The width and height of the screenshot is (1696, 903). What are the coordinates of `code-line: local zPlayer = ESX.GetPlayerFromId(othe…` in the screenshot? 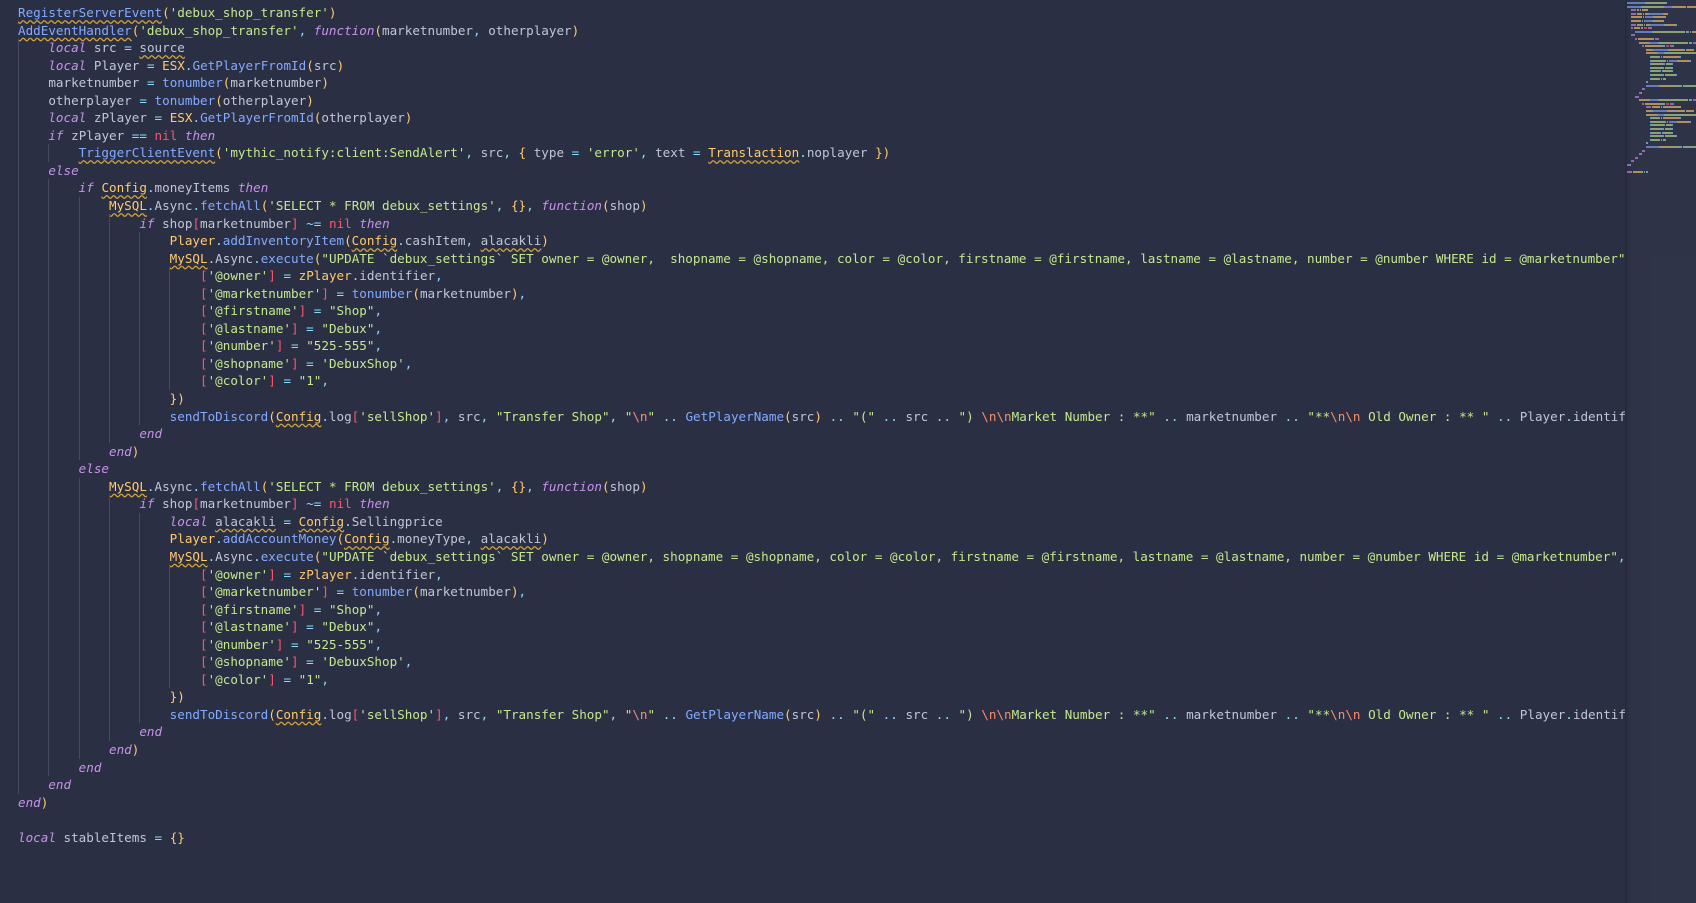 It's located at (812, 118).